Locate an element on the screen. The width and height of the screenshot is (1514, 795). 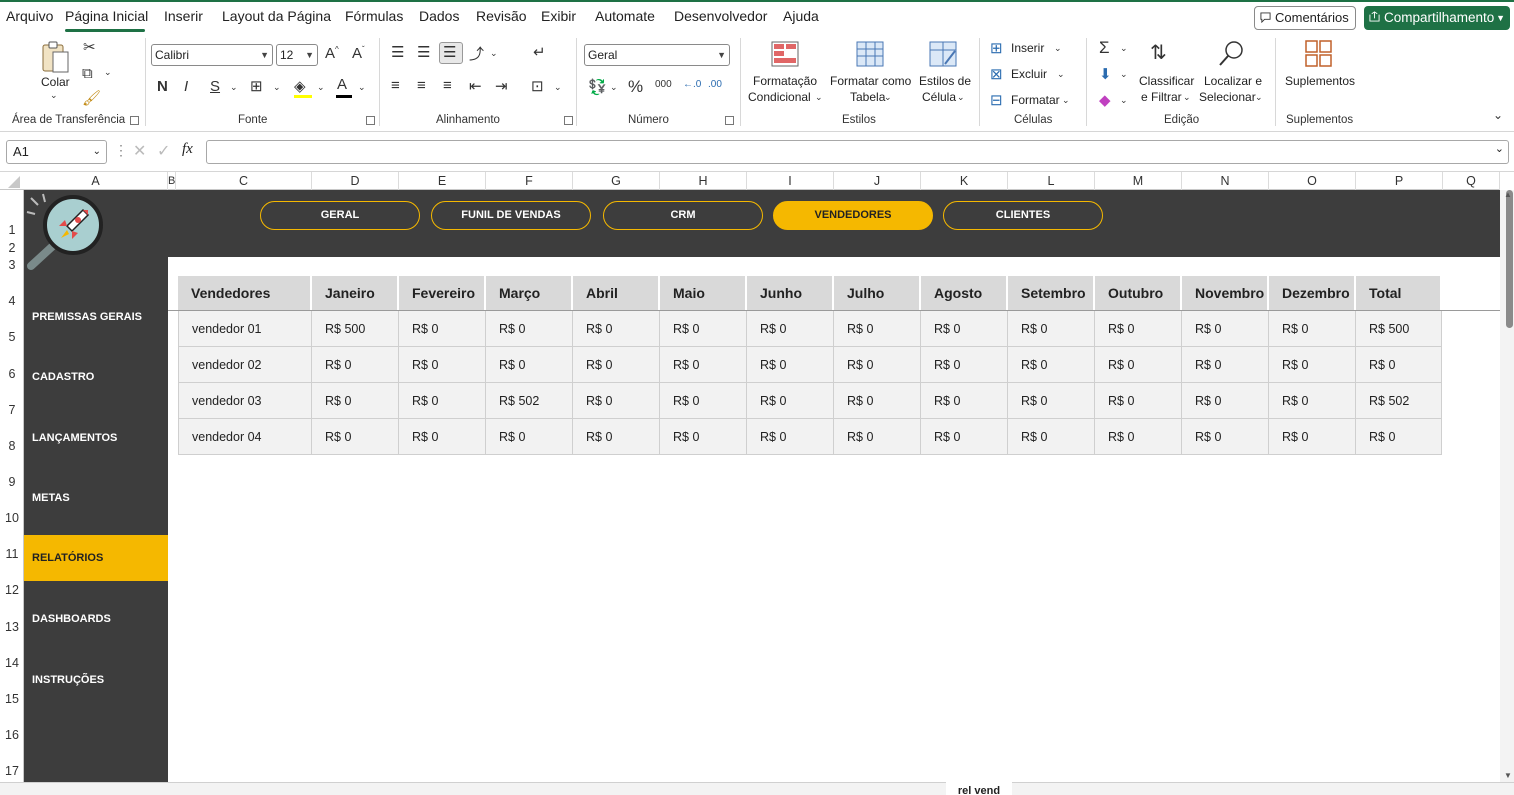
column-header-f: F is located at coordinates (529, 181).